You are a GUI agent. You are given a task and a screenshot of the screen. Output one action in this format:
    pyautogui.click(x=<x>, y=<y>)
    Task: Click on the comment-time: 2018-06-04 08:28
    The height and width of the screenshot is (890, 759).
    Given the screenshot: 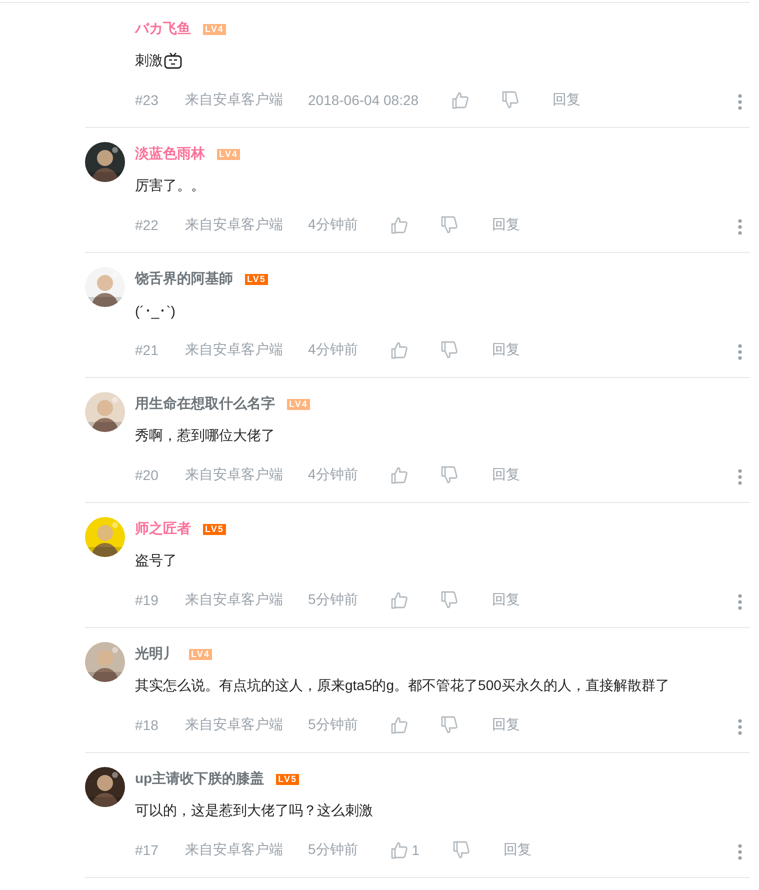 What is the action you would take?
    pyautogui.click(x=363, y=100)
    